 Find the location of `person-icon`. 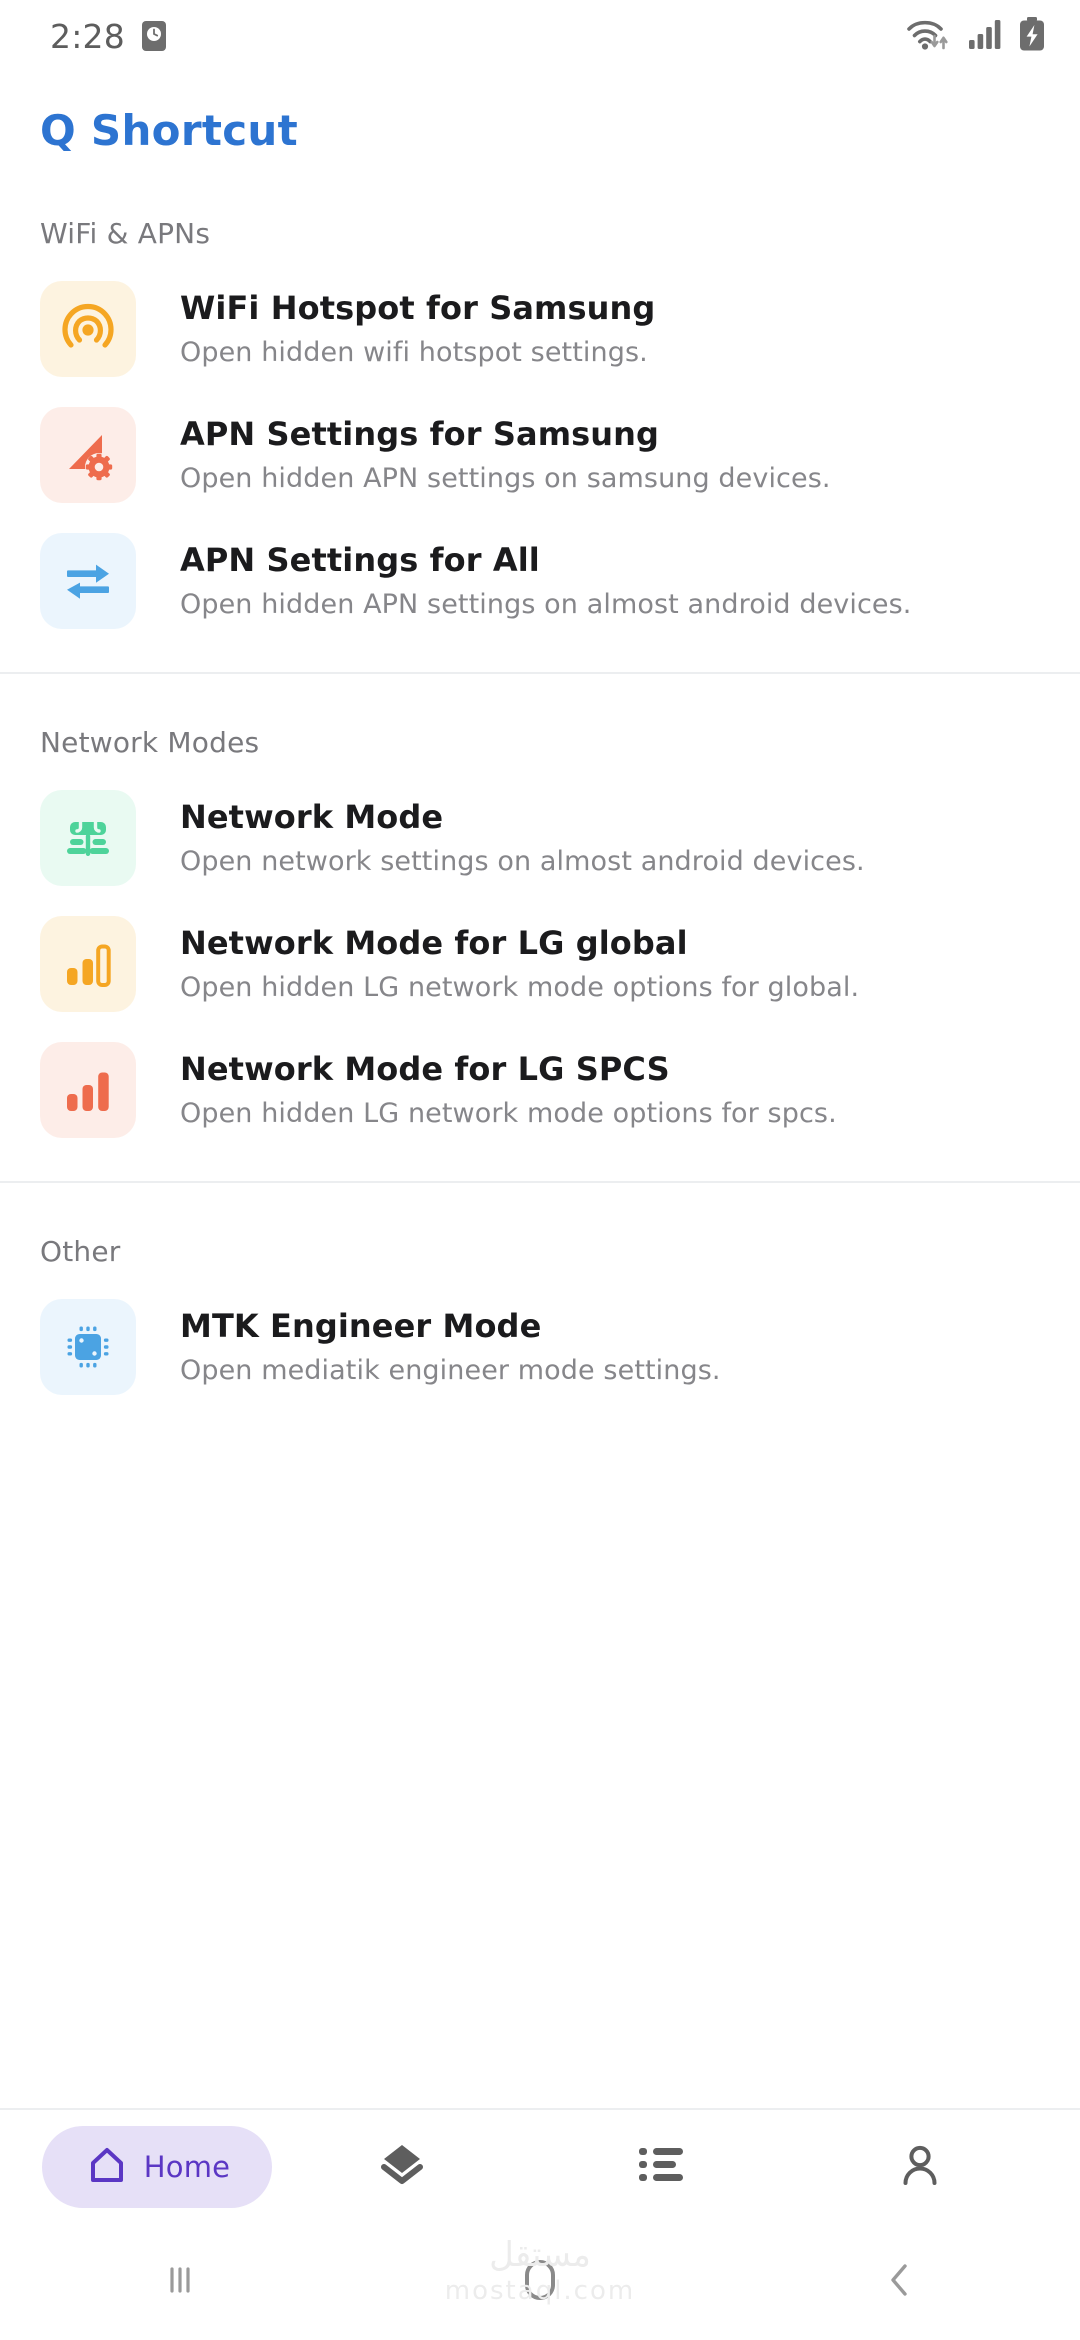

person-icon is located at coordinates (920, 2167).